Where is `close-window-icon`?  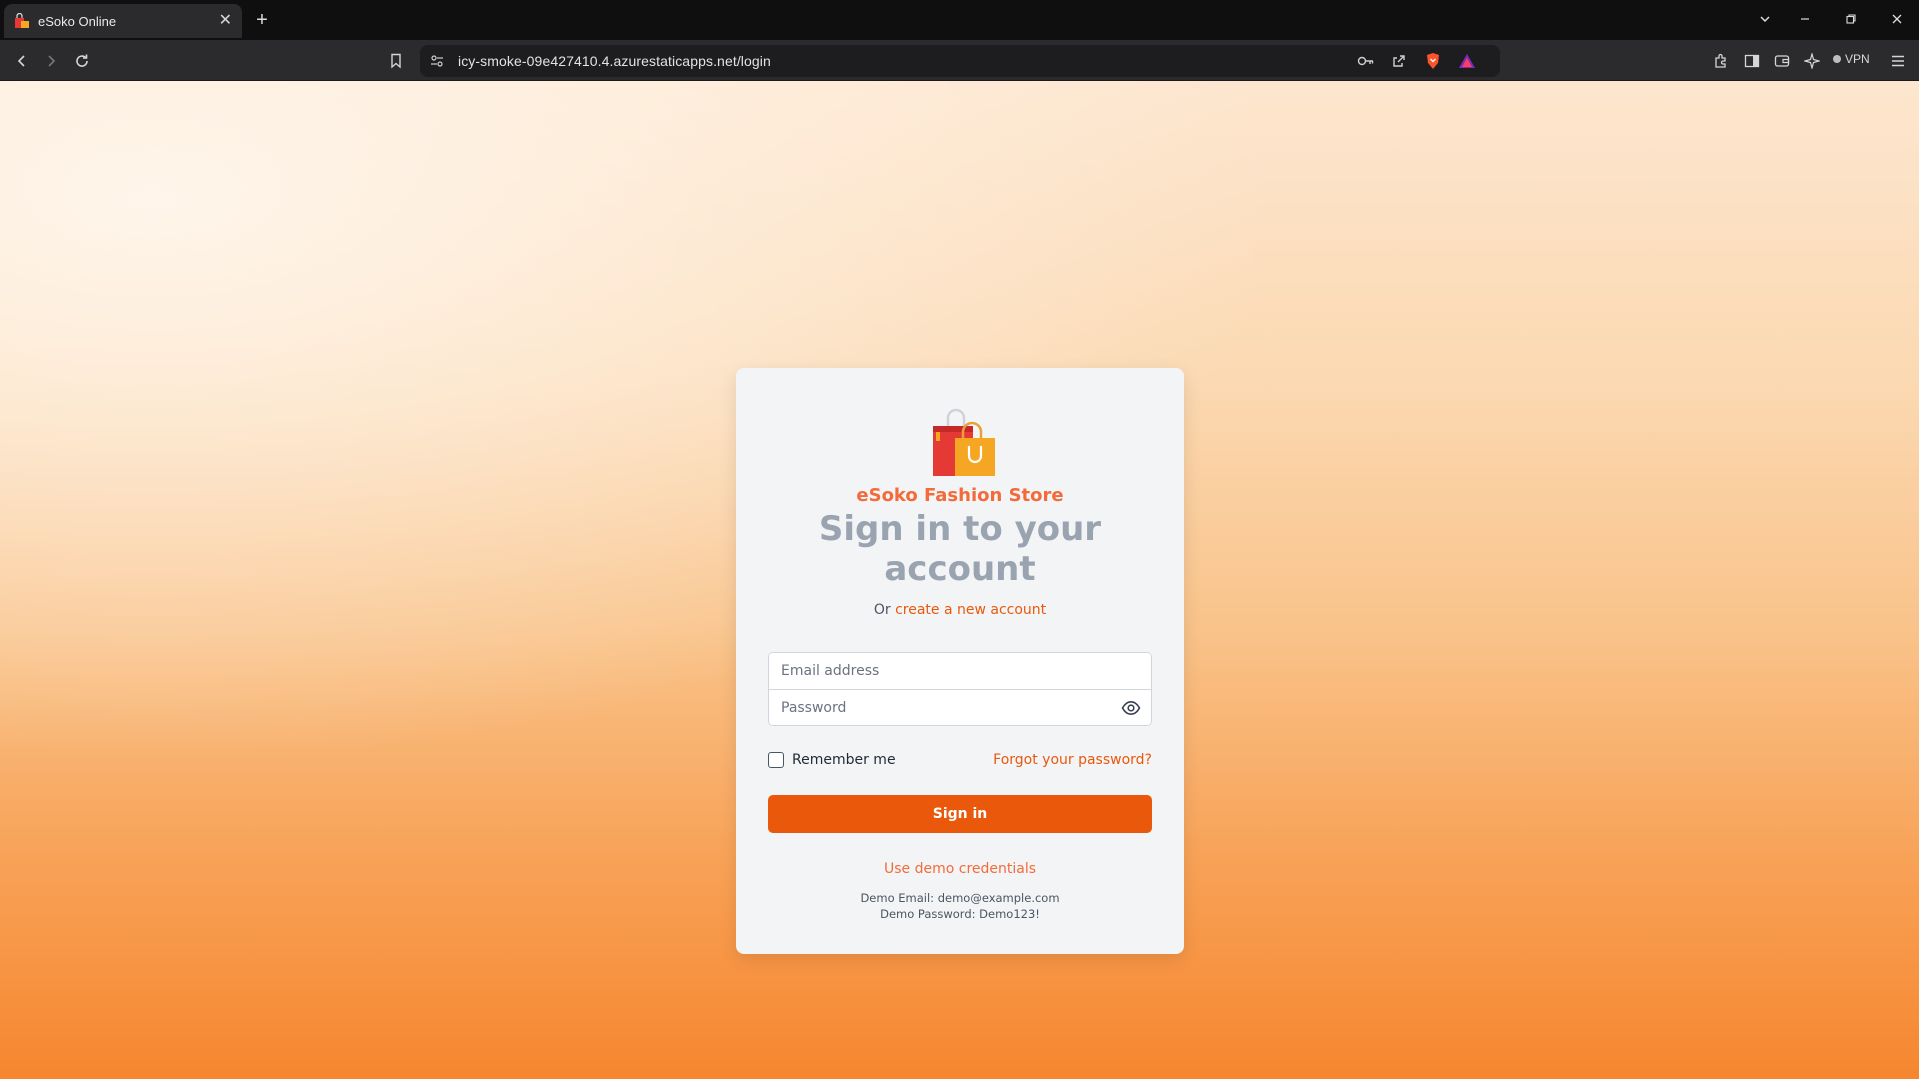
close-window-icon is located at coordinates (1897, 20).